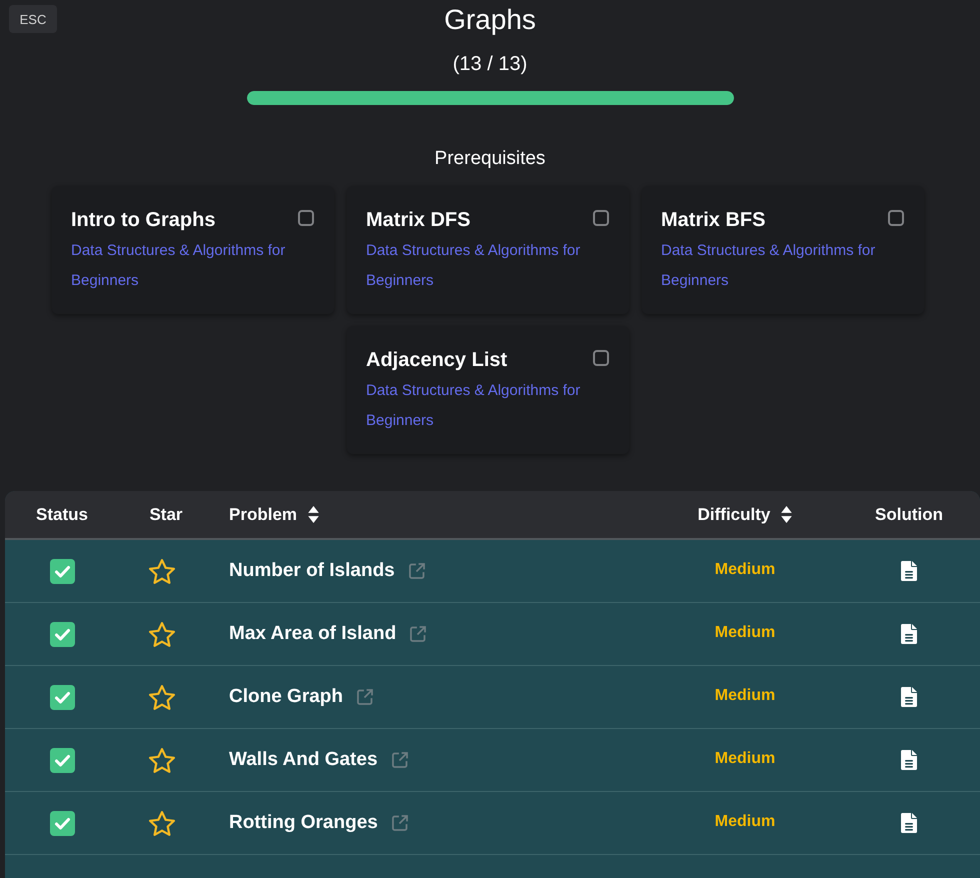  What do you see at coordinates (437, 360) in the screenshot?
I see `card-title: Adjacency List` at bounding box center [437, 360].